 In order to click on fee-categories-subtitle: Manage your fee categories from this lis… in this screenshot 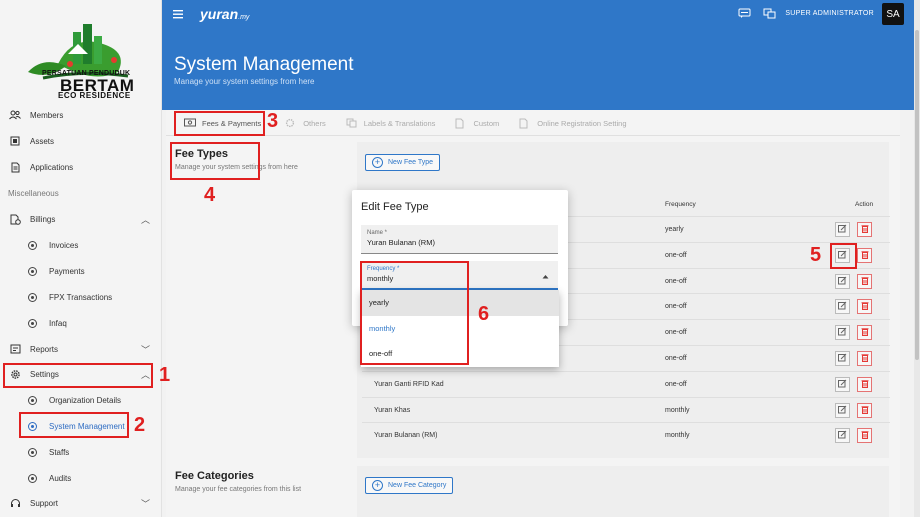, I will do `click(238, 489)`.